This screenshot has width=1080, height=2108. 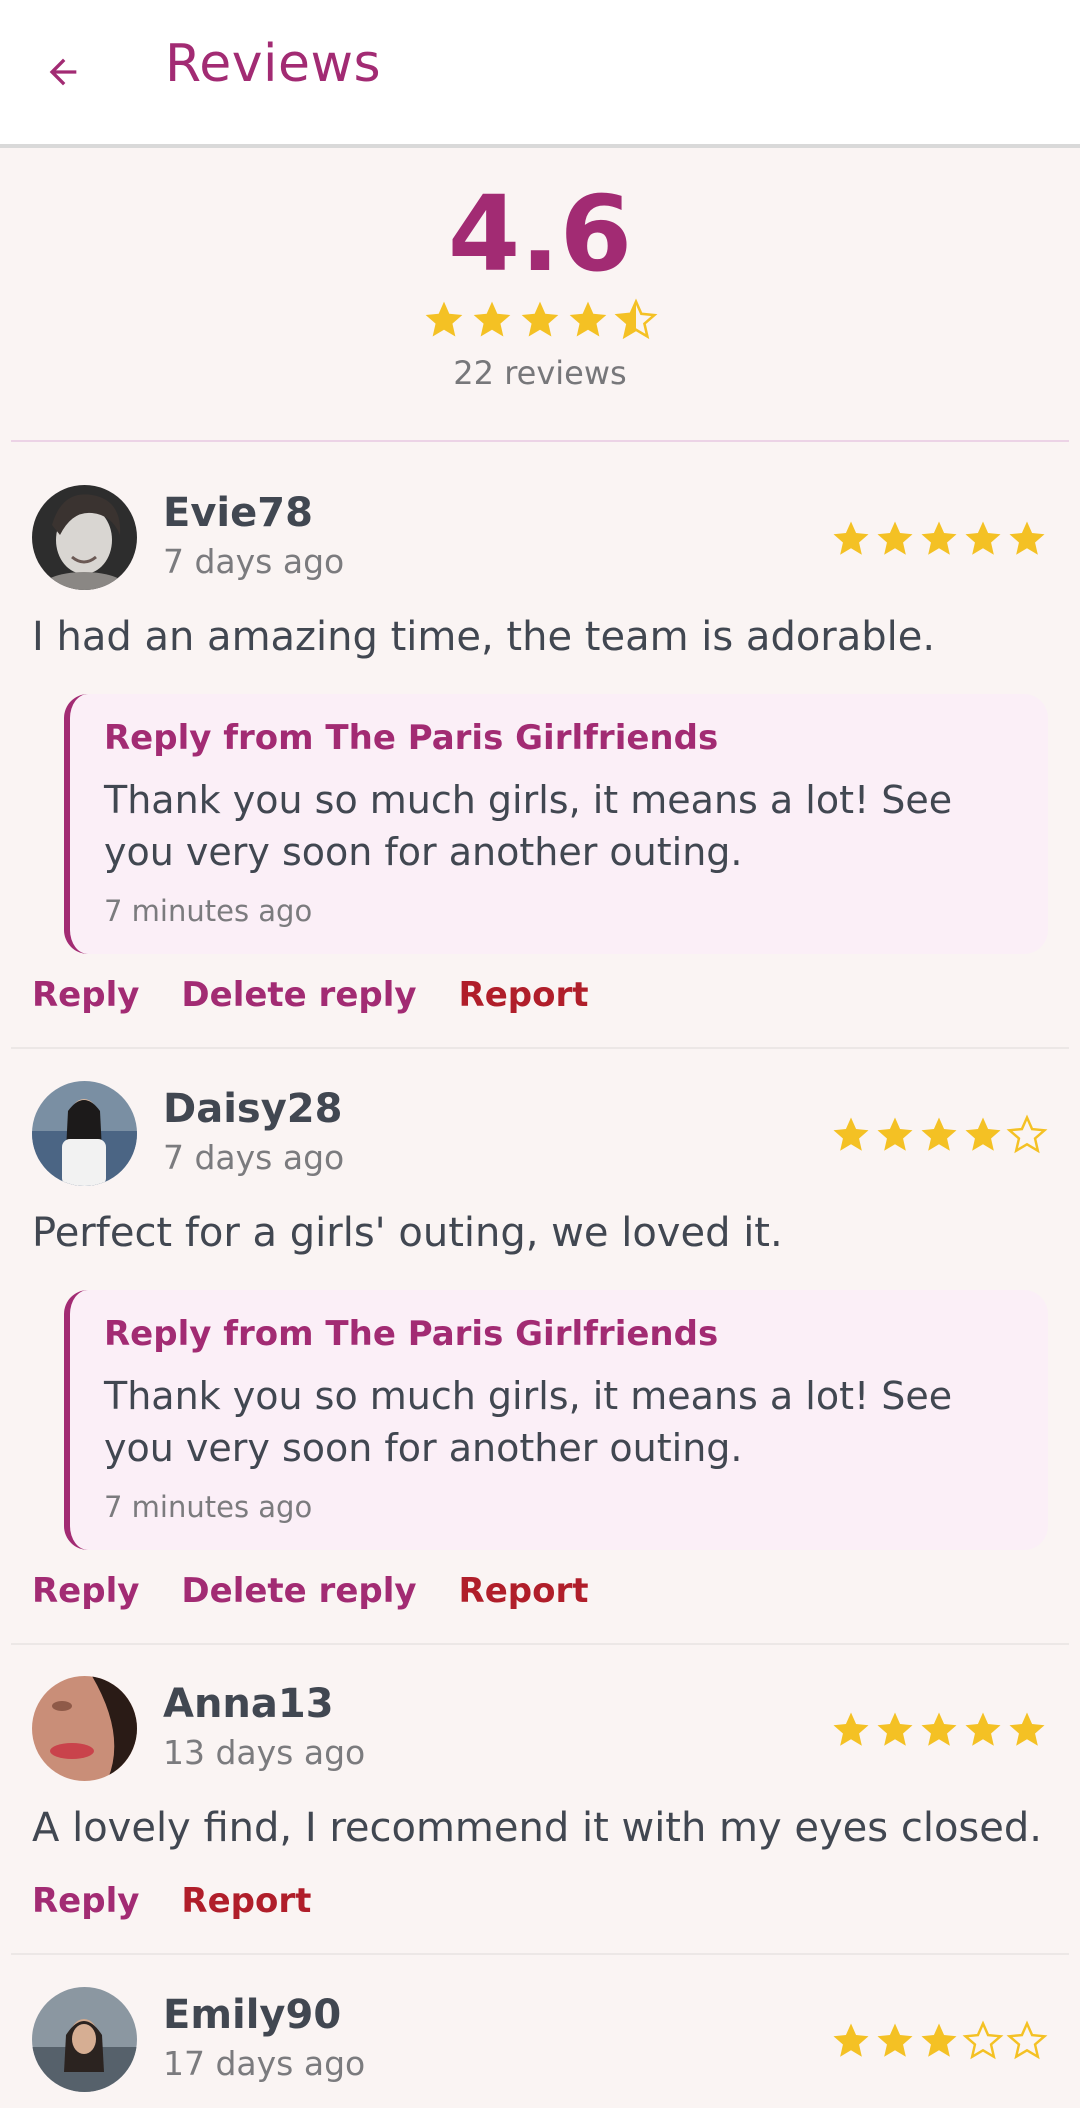 I want to click on arrow-left-icon, so click(x=63, y=72).